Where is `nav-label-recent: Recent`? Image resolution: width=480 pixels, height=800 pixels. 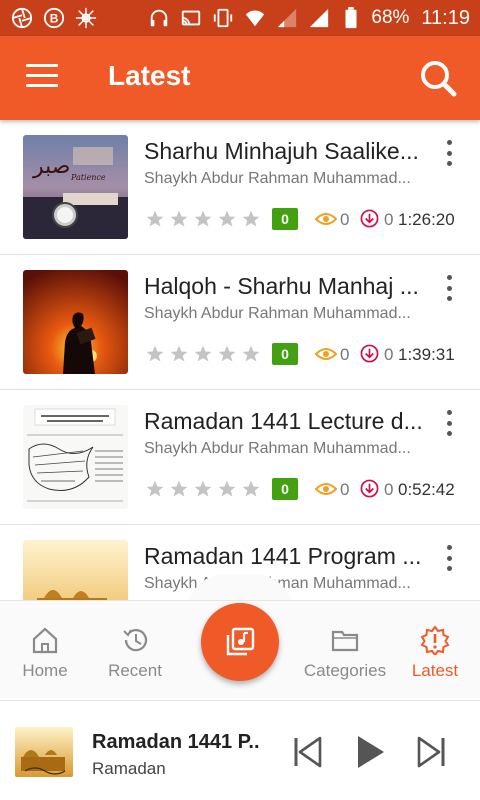
nav-label-recent: Recent is located at coordinates (135, 670).